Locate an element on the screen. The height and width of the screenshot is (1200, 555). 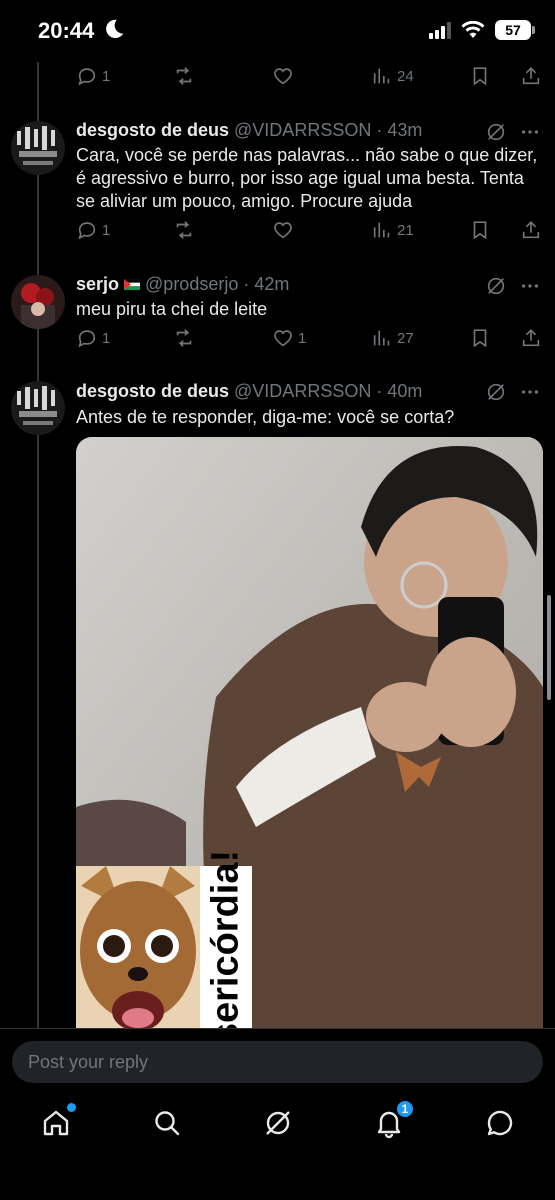
notifications-badge: 1 is located at coordinates (405, 1109).